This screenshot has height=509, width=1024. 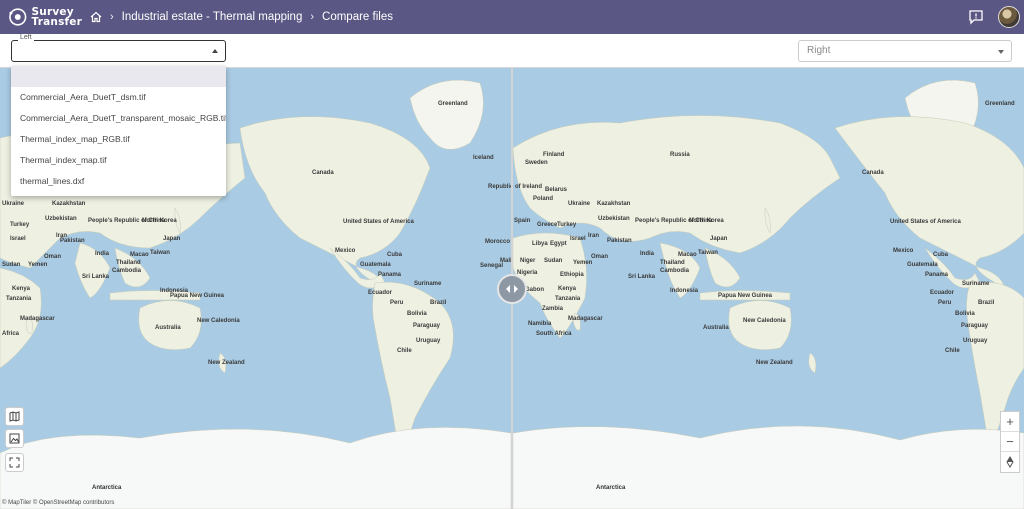 What do you see at coordinates (118, 181) in the screenshot?
I see `dropdown-option: thermal_lines.dxf` at bounding box center [118, 181].